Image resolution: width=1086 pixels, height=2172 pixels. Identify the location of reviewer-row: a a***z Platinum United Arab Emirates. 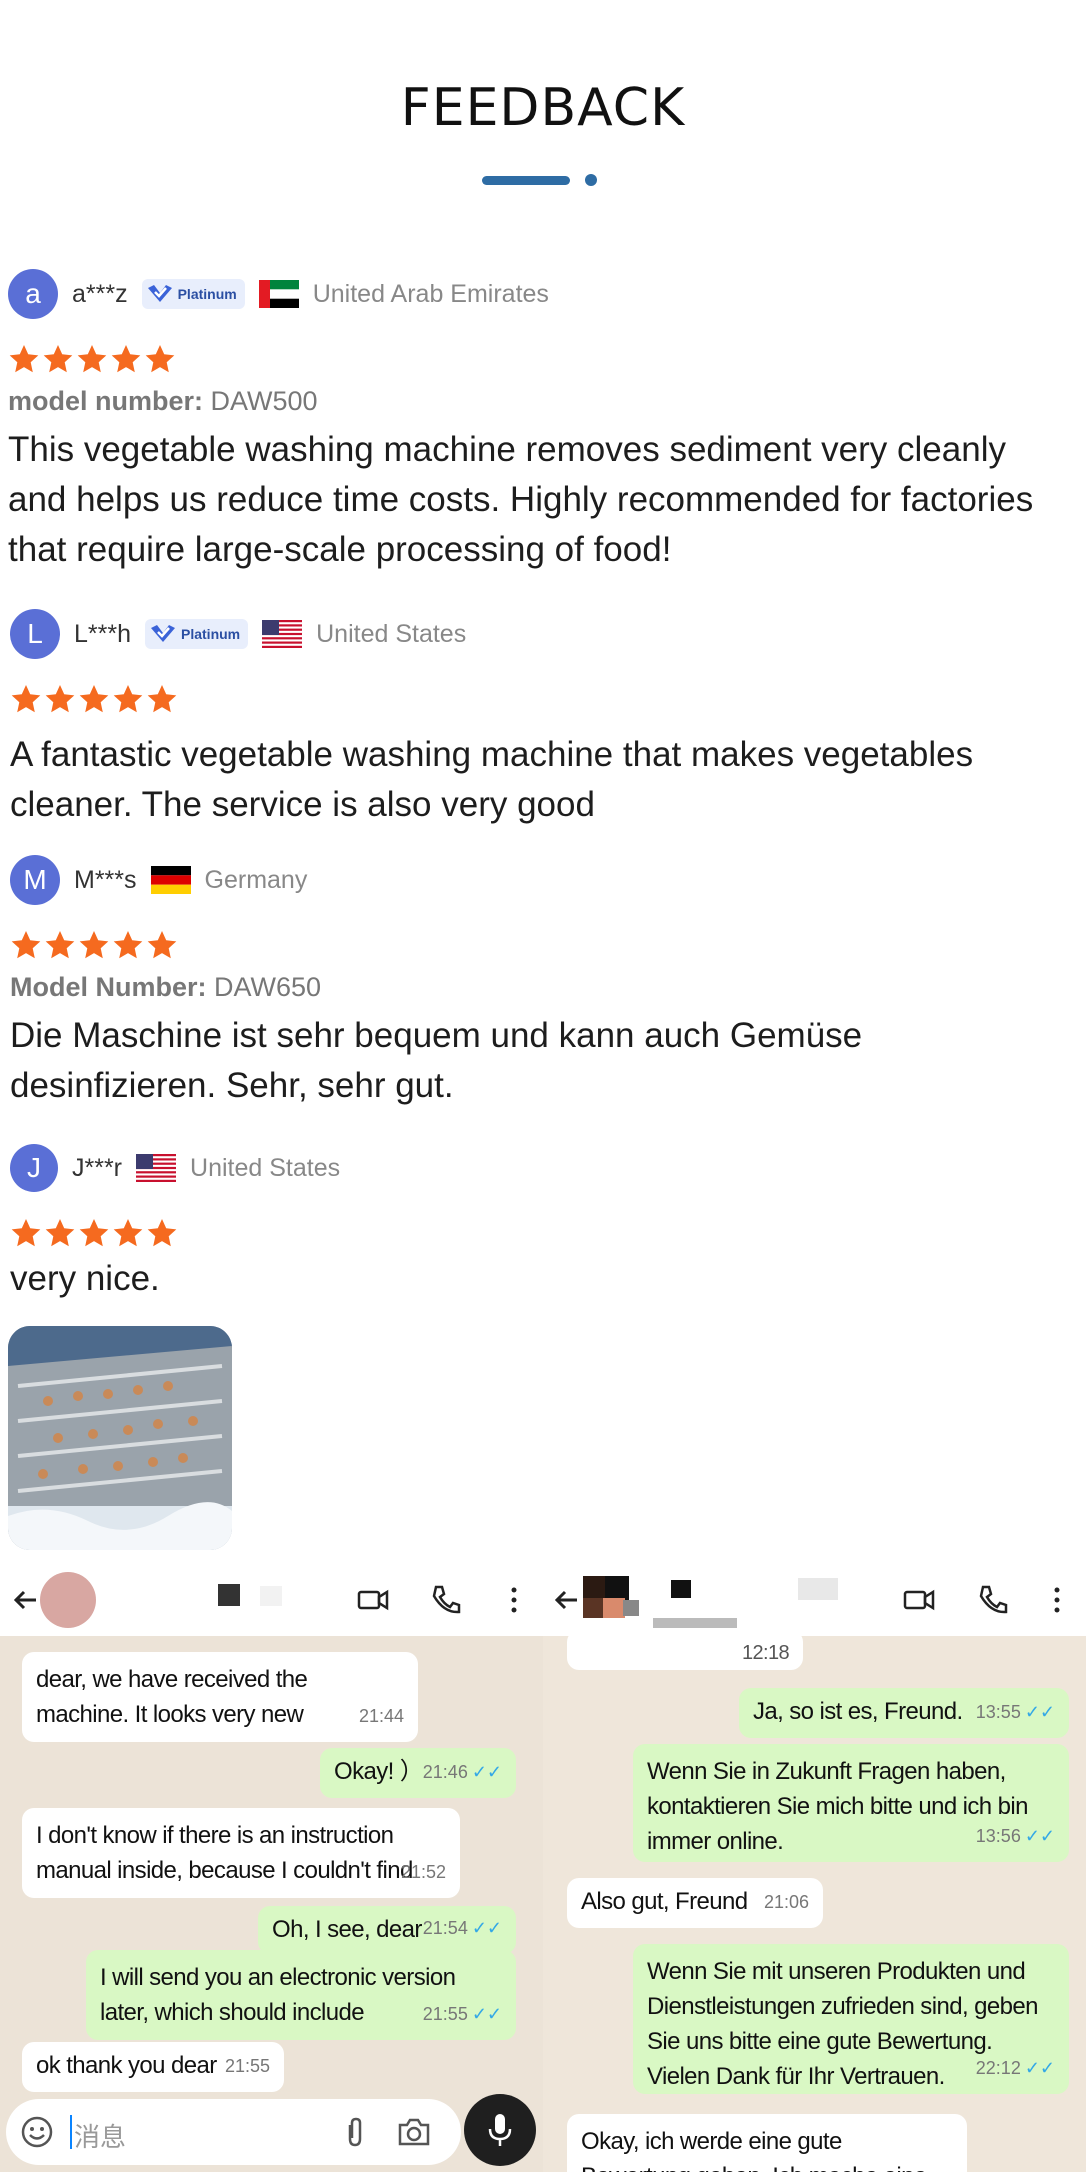
(547, 294).